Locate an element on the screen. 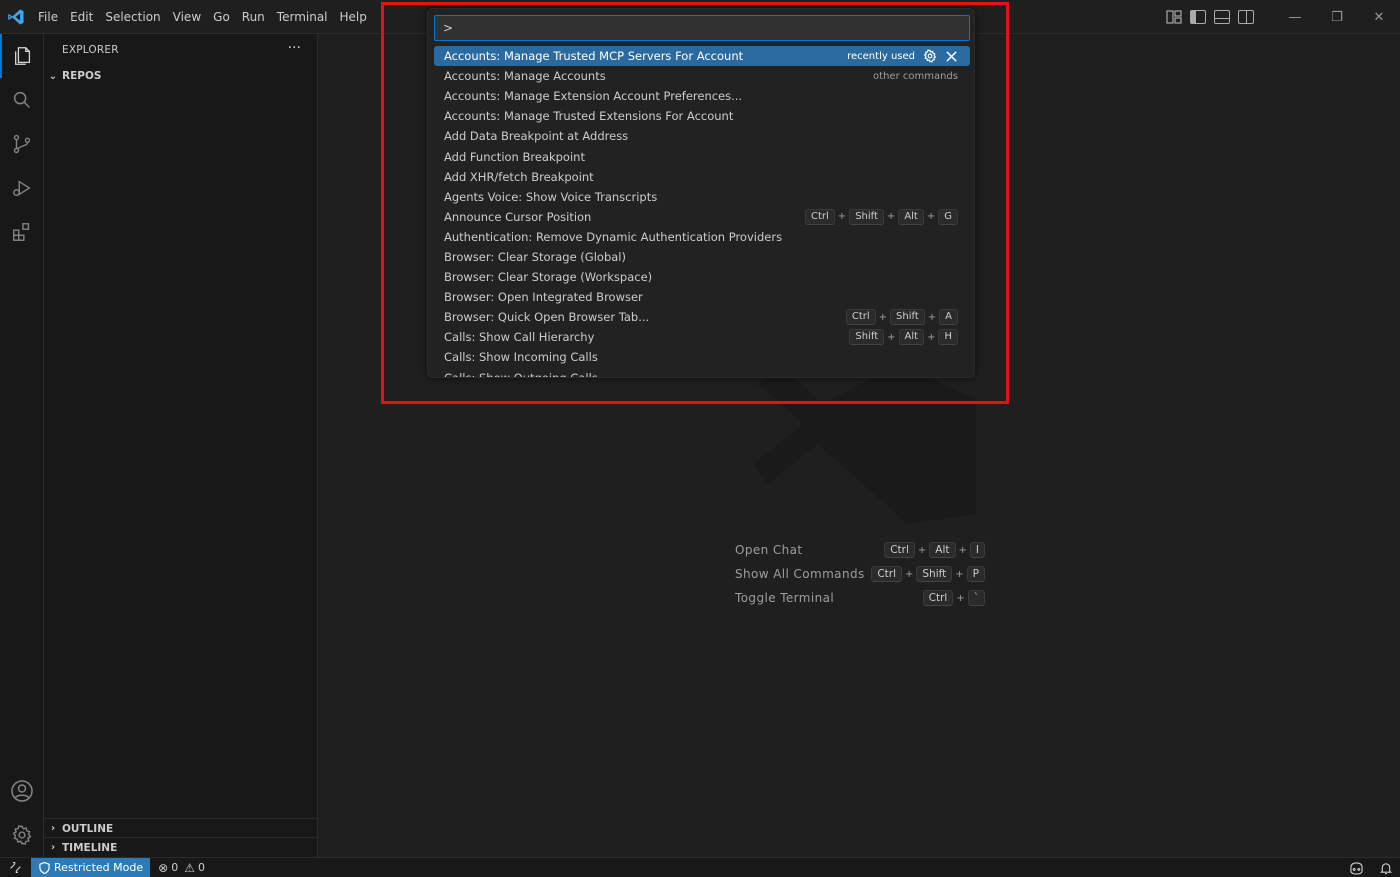 This screenshot has width=1400, height=877. command-item: Announce Cursor Position Ctrl + Shift + Alt + G is located at coordinates (702, 217).